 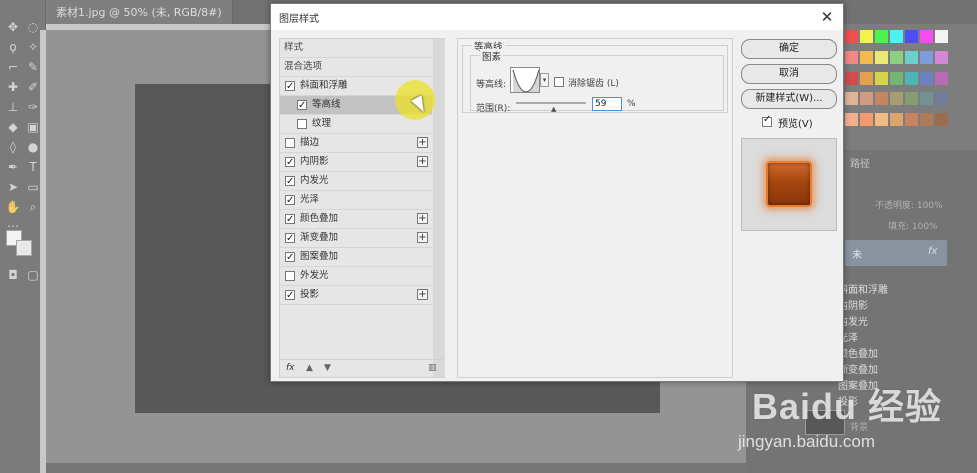 What do you see at coordinates (356, 238) in the screenshot?
I see `style-item: 渐变叠加 +` at bounding box center [356, 238].